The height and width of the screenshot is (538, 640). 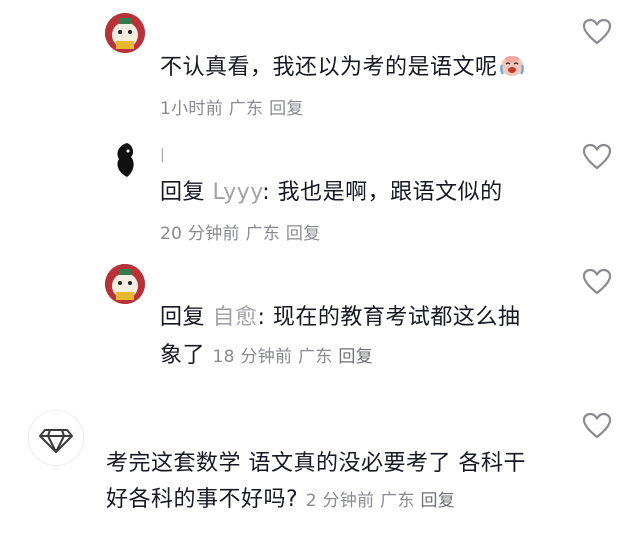 What do you see at coordinates (200, 234) in the screenshot?
I see `comment-time: 20 分钟前` at bounding box center [200, 234].